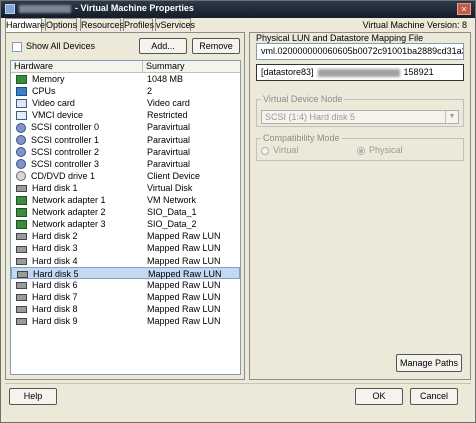 The width and height of the screenshot is (476, 423). I want to click on vm-version-label: Virtual Machine Version: 8, so click(414, 25).